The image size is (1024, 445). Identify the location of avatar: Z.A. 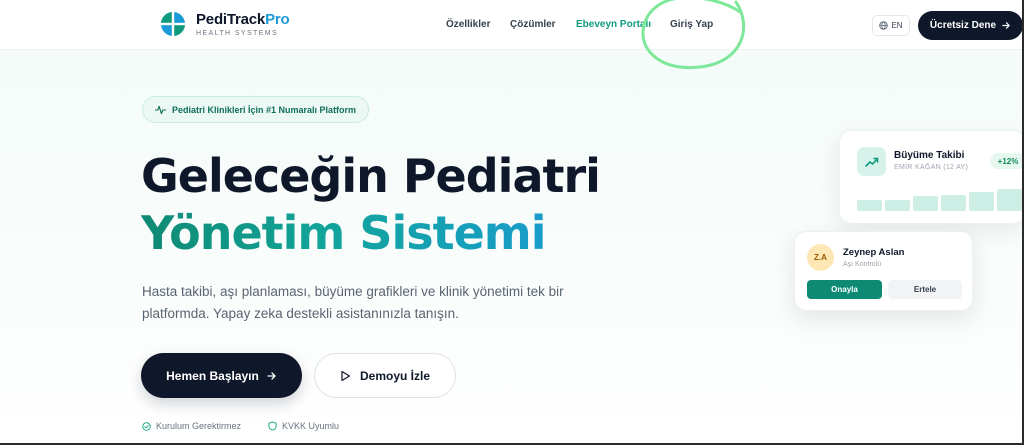
(820, 257).